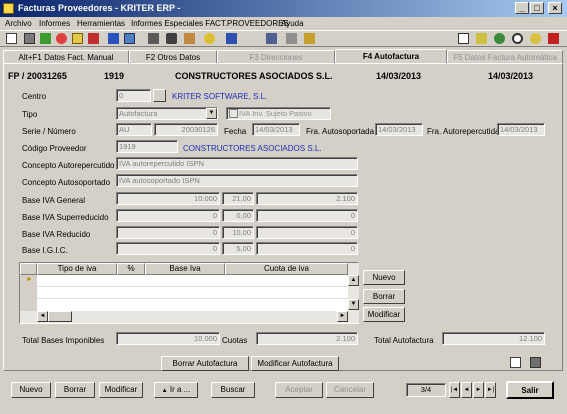 The width and height of the screenshot is (567, 414). Describe the element at coordinates (391, 56) in the screenshot. I see `tab-autofactura: F4 Autofactura` at that location.